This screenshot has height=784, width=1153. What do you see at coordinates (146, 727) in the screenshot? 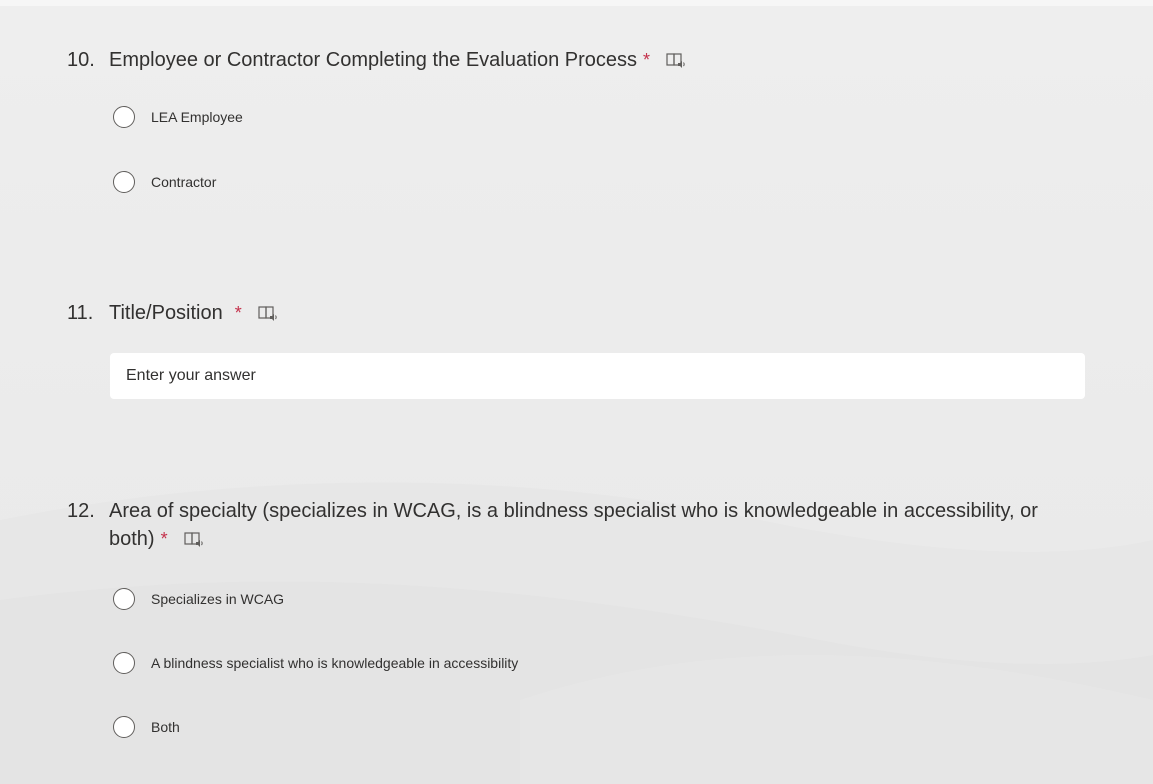
I see `radio-option-both: Both` at bounding box center [146, 727].